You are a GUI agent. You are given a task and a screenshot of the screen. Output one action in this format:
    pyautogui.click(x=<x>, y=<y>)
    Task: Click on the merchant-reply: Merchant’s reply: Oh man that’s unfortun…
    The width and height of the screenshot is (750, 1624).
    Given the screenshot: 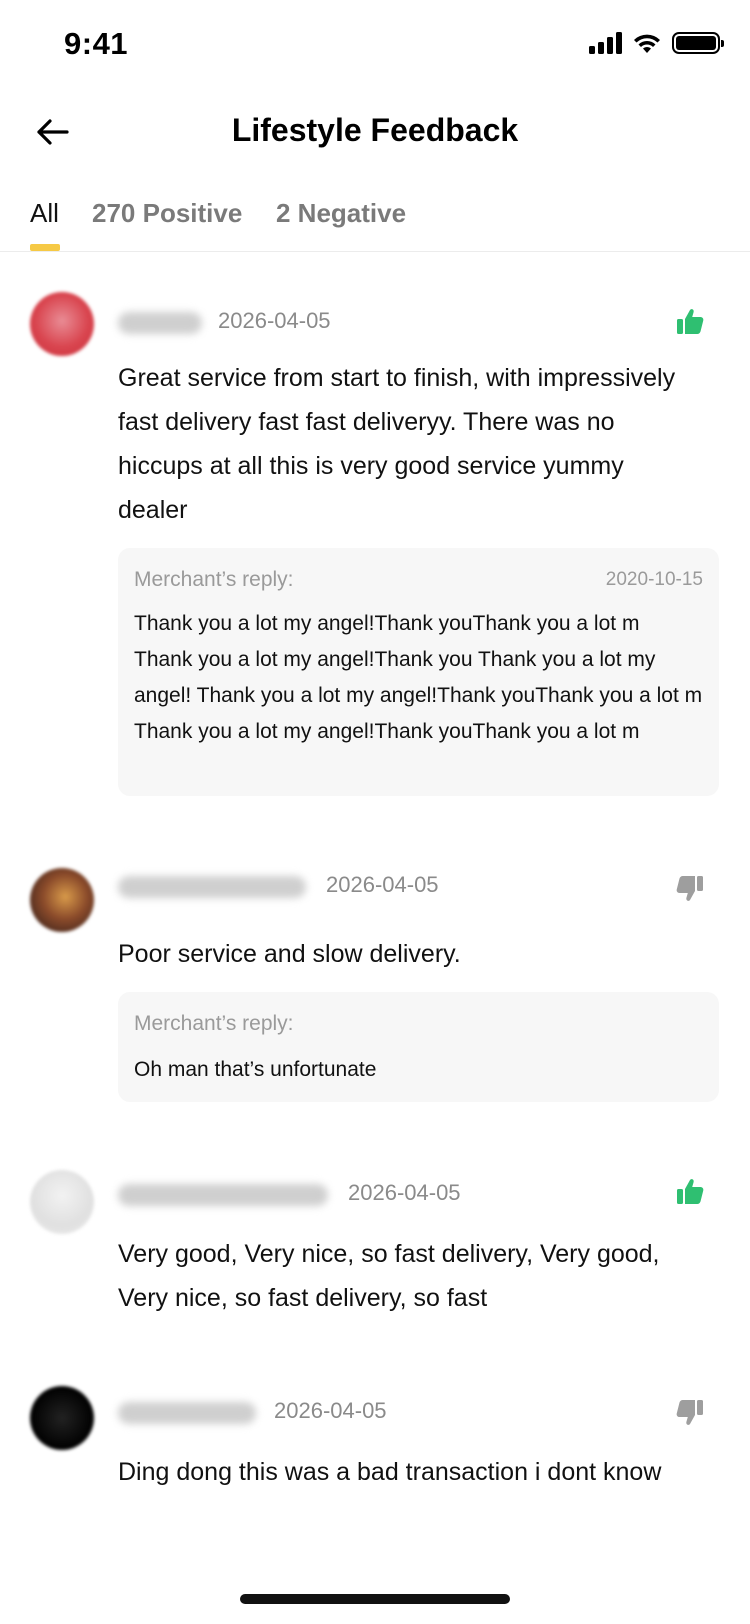 What is the action you would take?
    pyautogui.click(x=418, y=1047)
    